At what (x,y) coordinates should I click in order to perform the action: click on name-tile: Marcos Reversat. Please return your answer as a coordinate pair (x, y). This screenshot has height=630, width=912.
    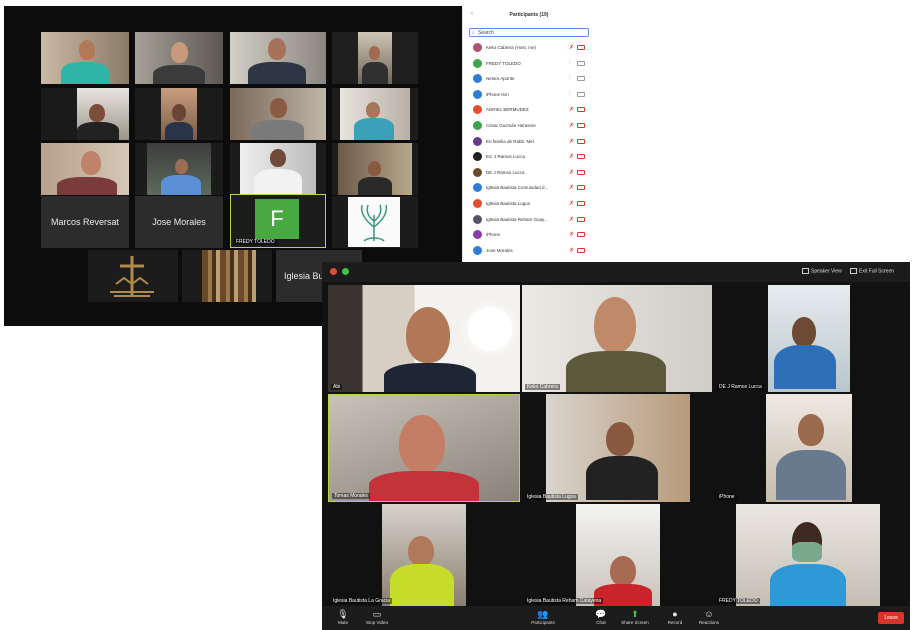
    Looking at the image, I should click on (85, 222).